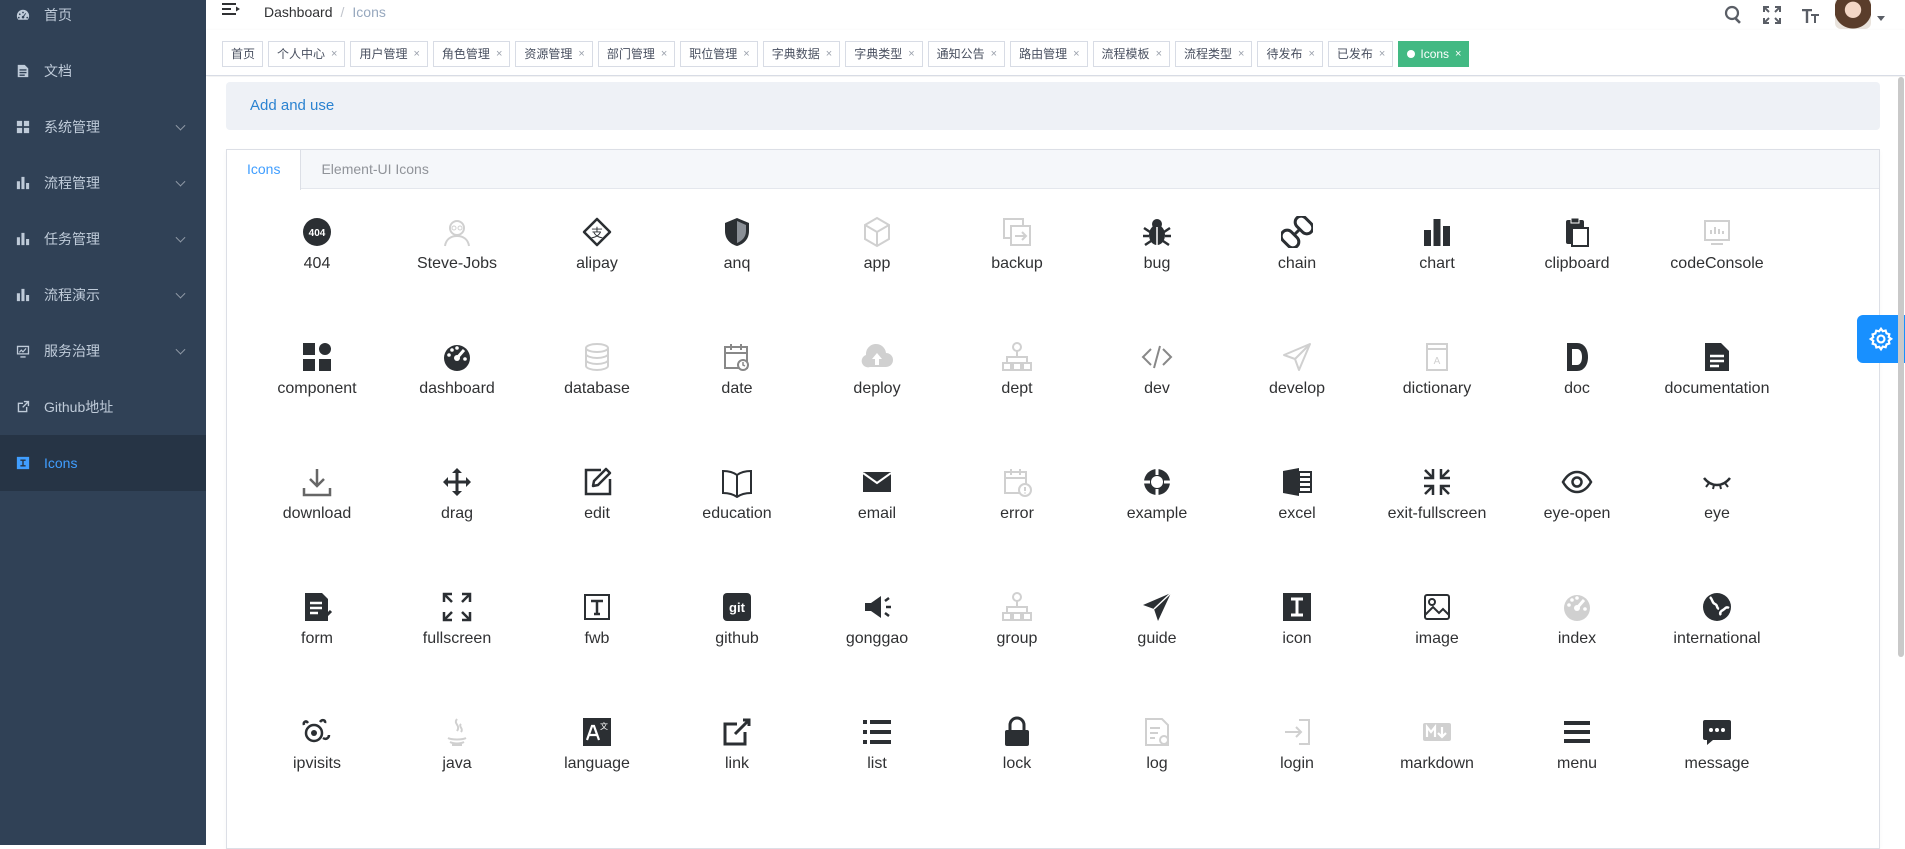 The image size is (1905, 849). I want to click on icon-item-group: group, so click(1017, 649).